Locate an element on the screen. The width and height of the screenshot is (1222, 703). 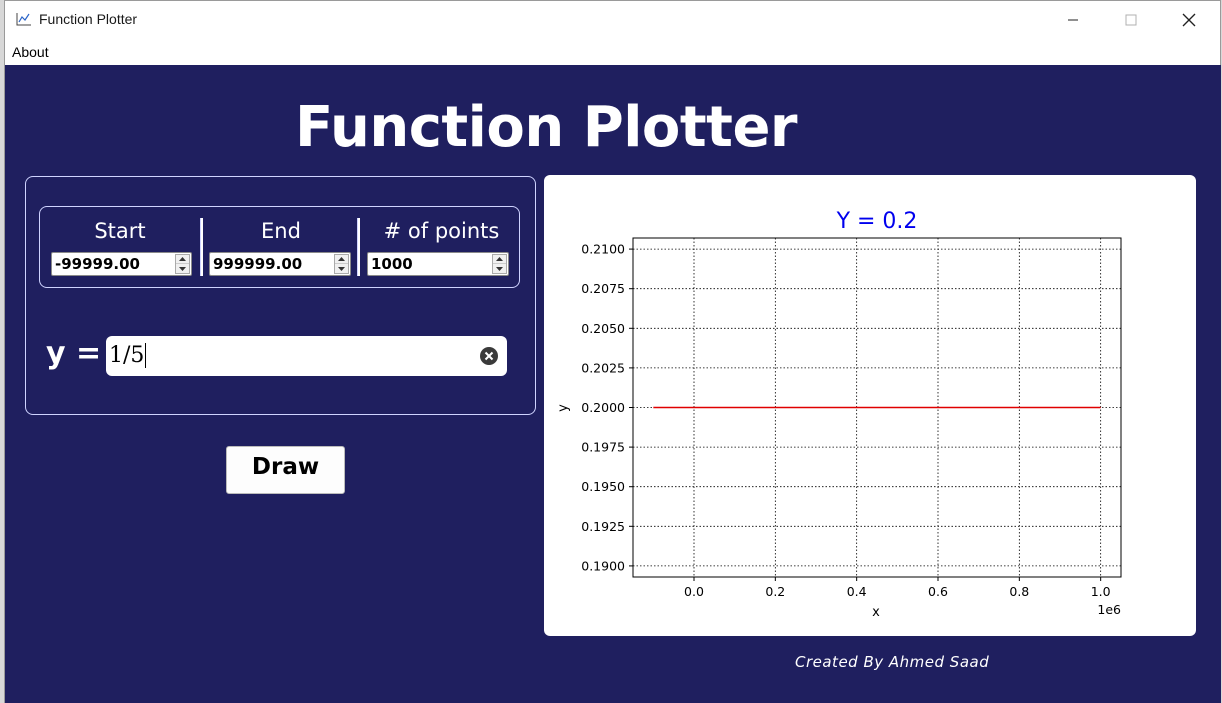
close-icon is located at coordinates (1189, 20).